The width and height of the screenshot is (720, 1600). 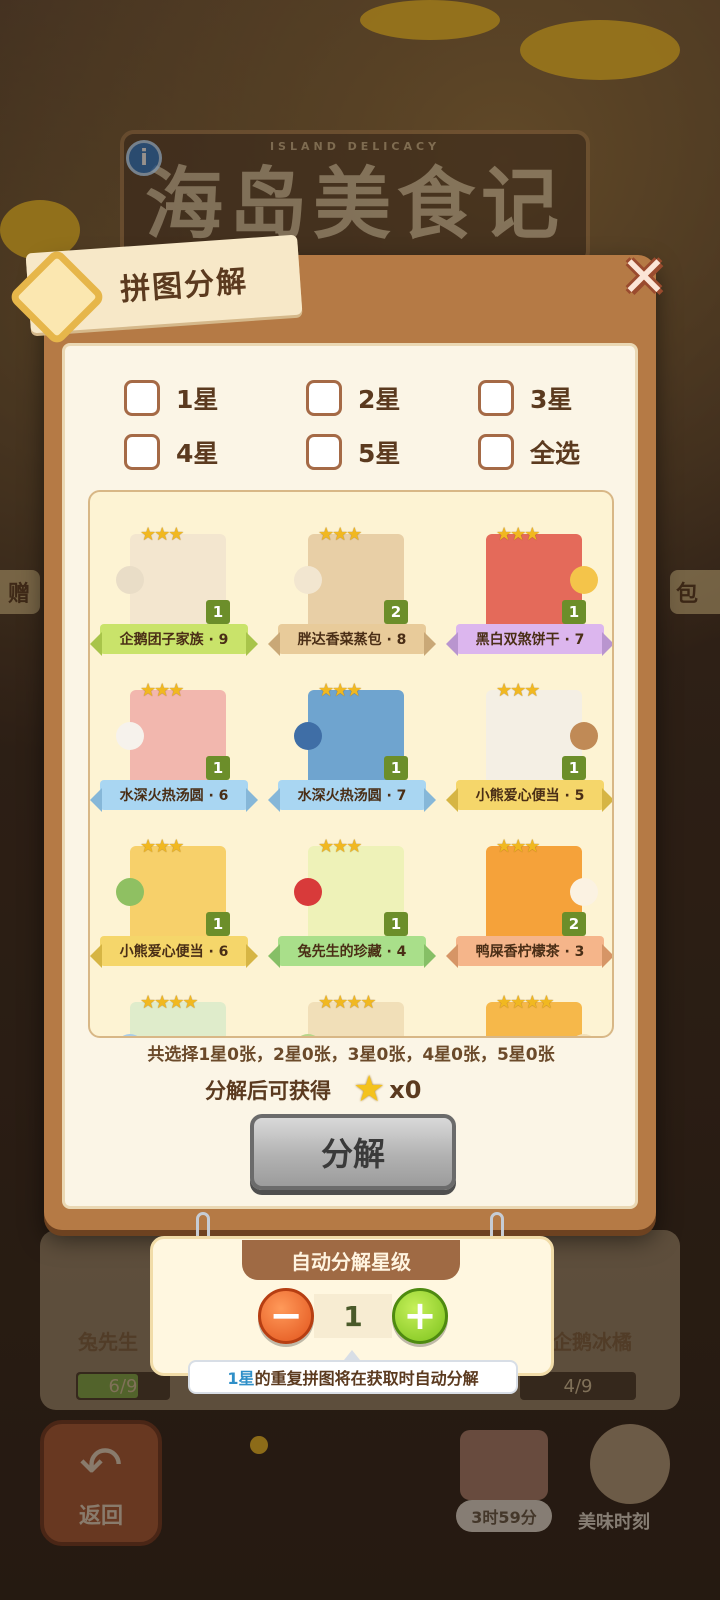 What do you see at coordinates (353, 452) in the screenshot?
I see `filter-5-star: 5星` at bounding box center [353, 452].